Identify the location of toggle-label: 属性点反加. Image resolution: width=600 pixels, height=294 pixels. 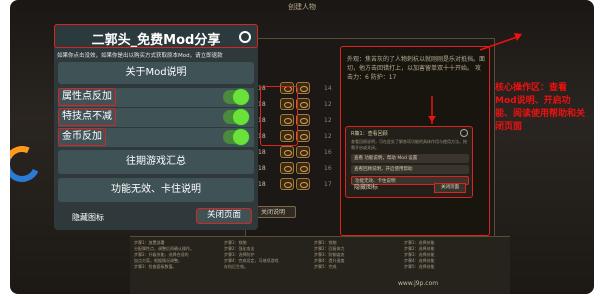
(87, 97).